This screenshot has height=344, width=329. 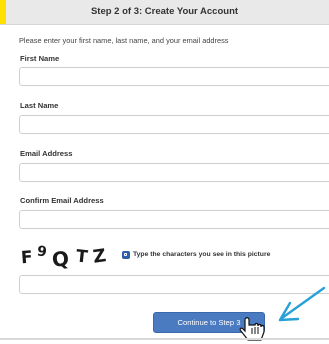 I want to click on arrow-annotation-icon, so click(x=302, y=304).